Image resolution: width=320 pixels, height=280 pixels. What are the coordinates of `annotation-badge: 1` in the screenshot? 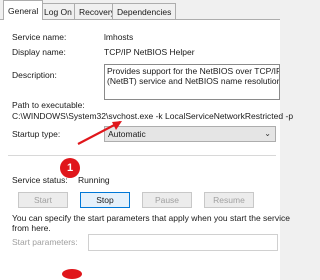 It's located at (70, 168).